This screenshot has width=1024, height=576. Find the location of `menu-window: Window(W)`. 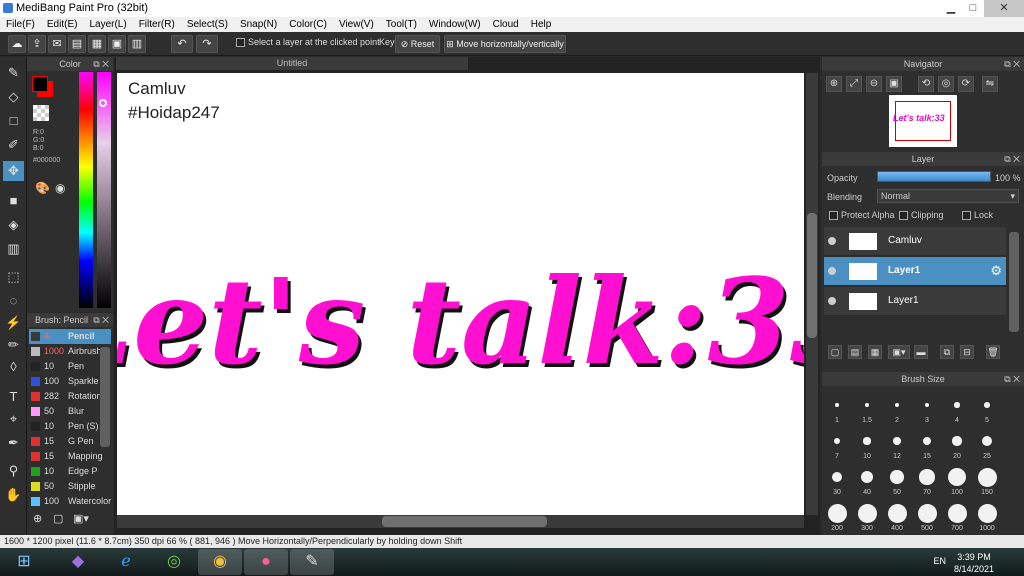

menu-window: Window(W) is located at coordinates (455, 24).